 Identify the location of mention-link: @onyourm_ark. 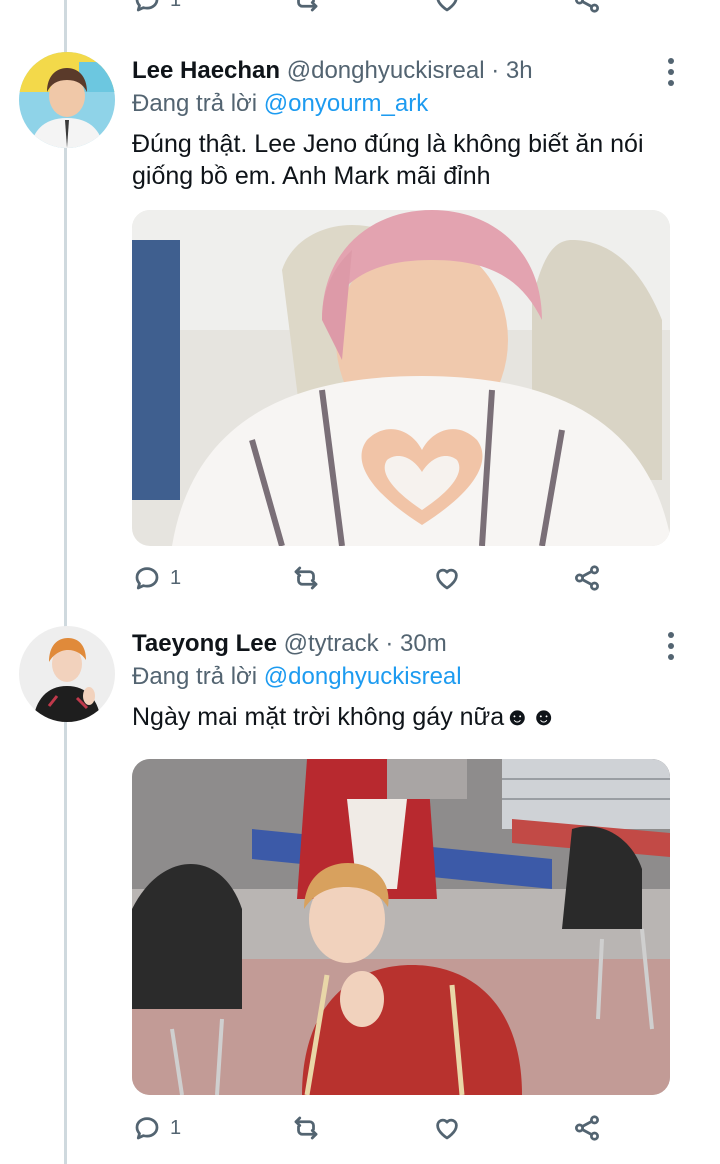
(346, 103).